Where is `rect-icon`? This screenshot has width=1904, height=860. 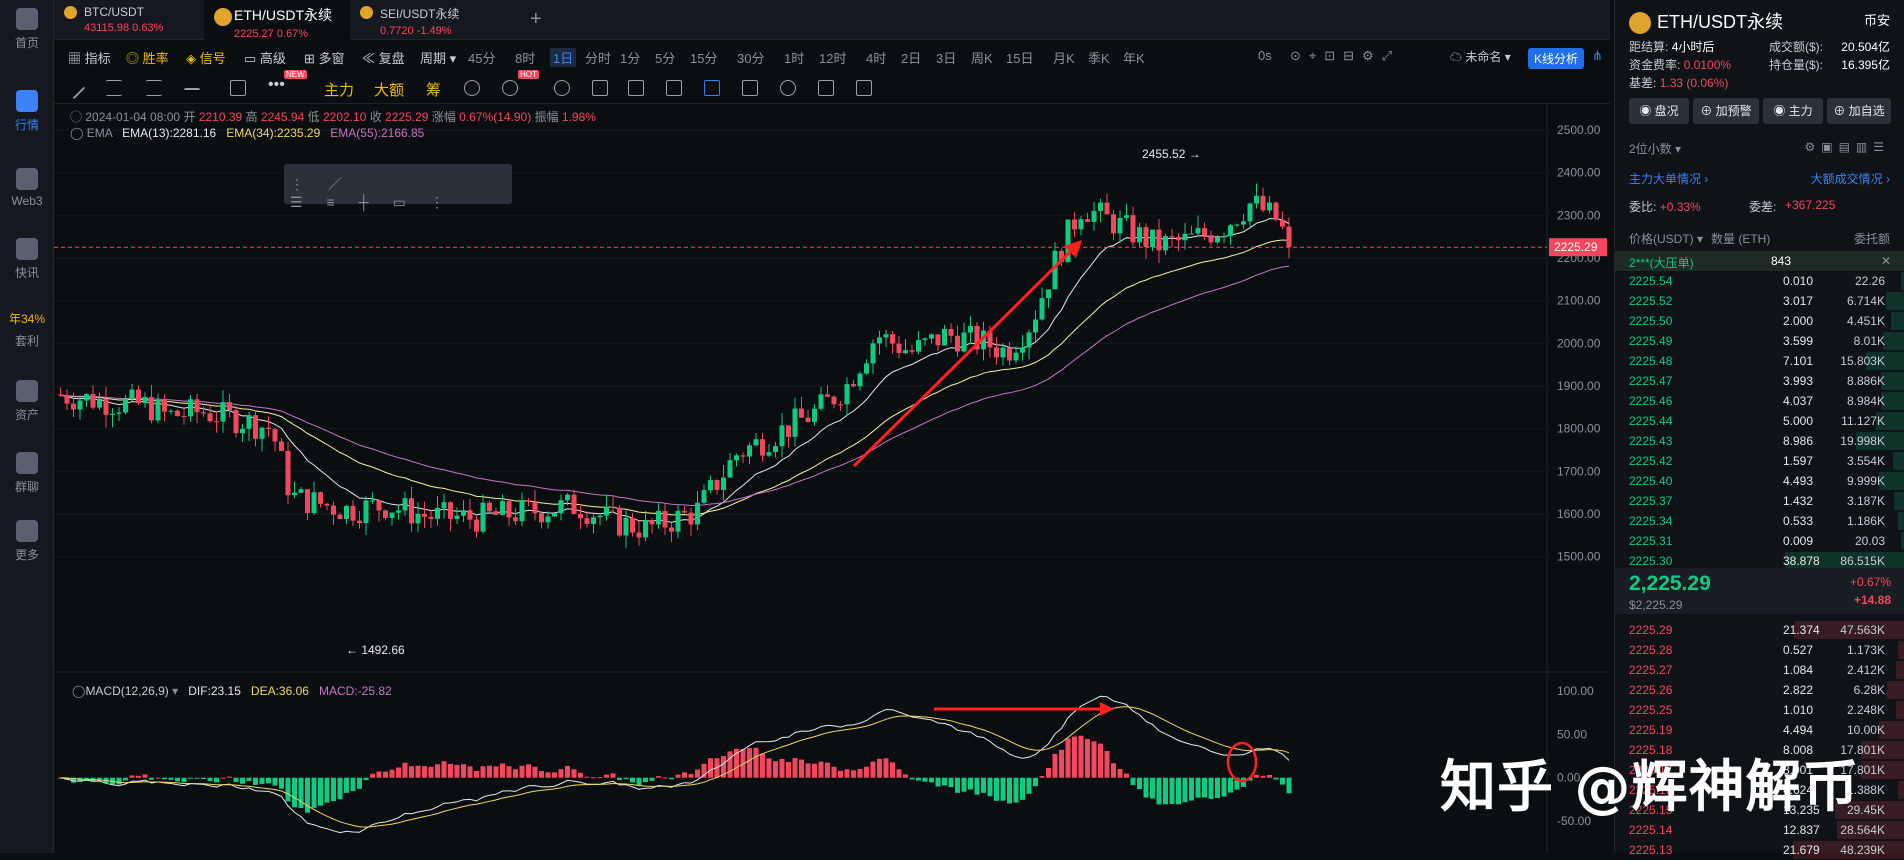 rect-icon is located at coordinates (238, 88).